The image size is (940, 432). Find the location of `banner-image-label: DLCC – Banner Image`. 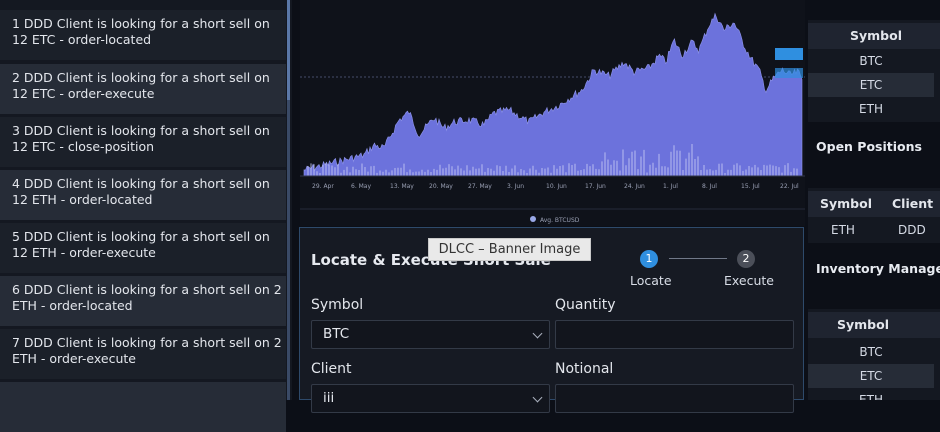

banner-image-label: DLCC – Banner Image is located at coordinates (509, 249).